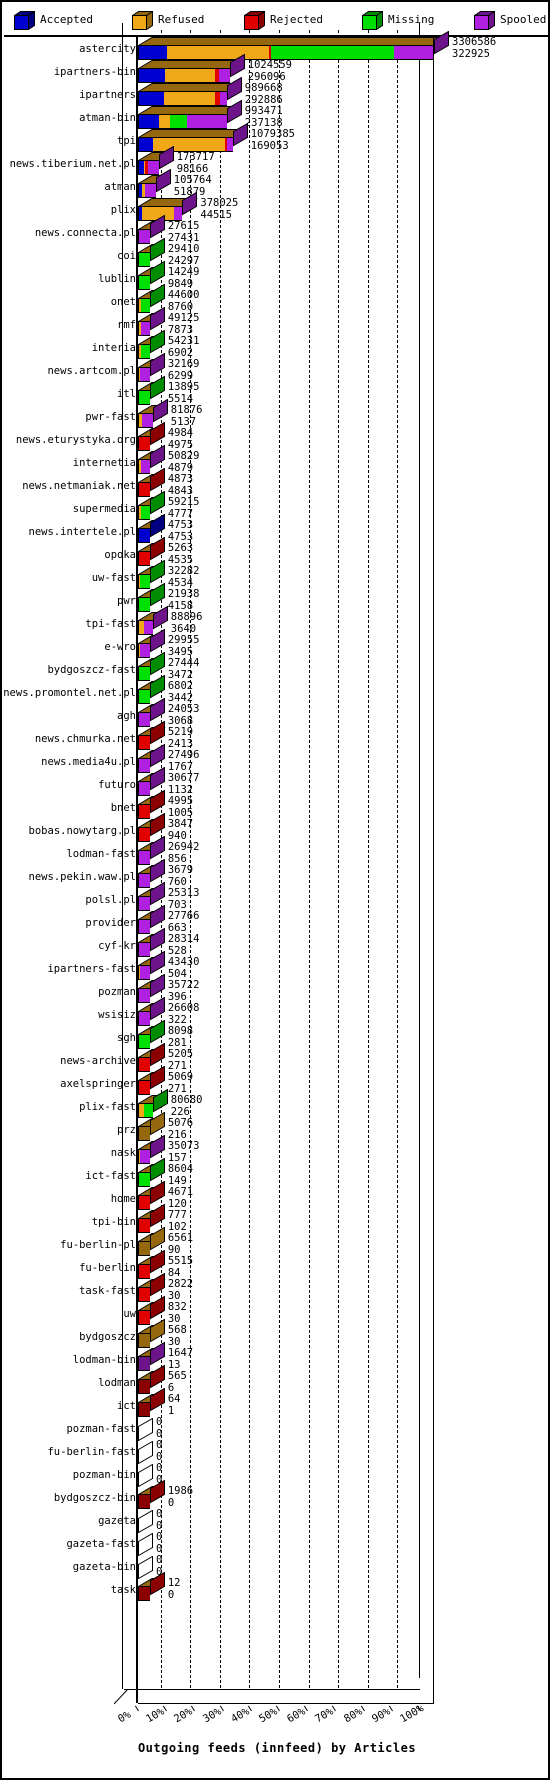 This screenshot has height=1780, width=550. I want to click on bar-value-labels: 6561 90, so click(180, 1244).